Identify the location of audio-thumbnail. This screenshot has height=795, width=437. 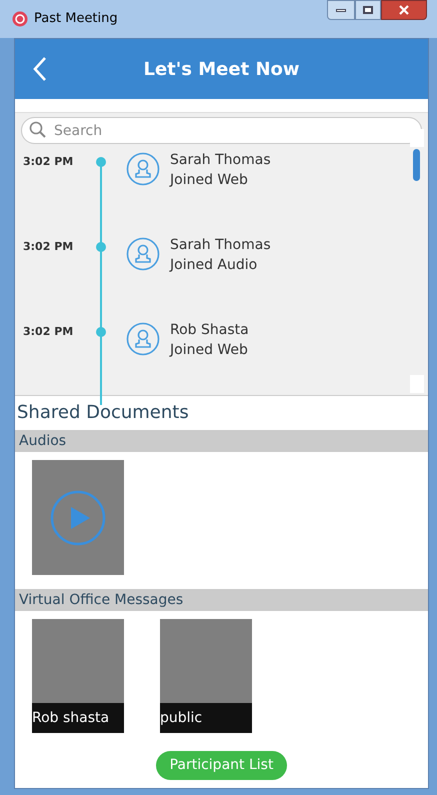
(78, 517).